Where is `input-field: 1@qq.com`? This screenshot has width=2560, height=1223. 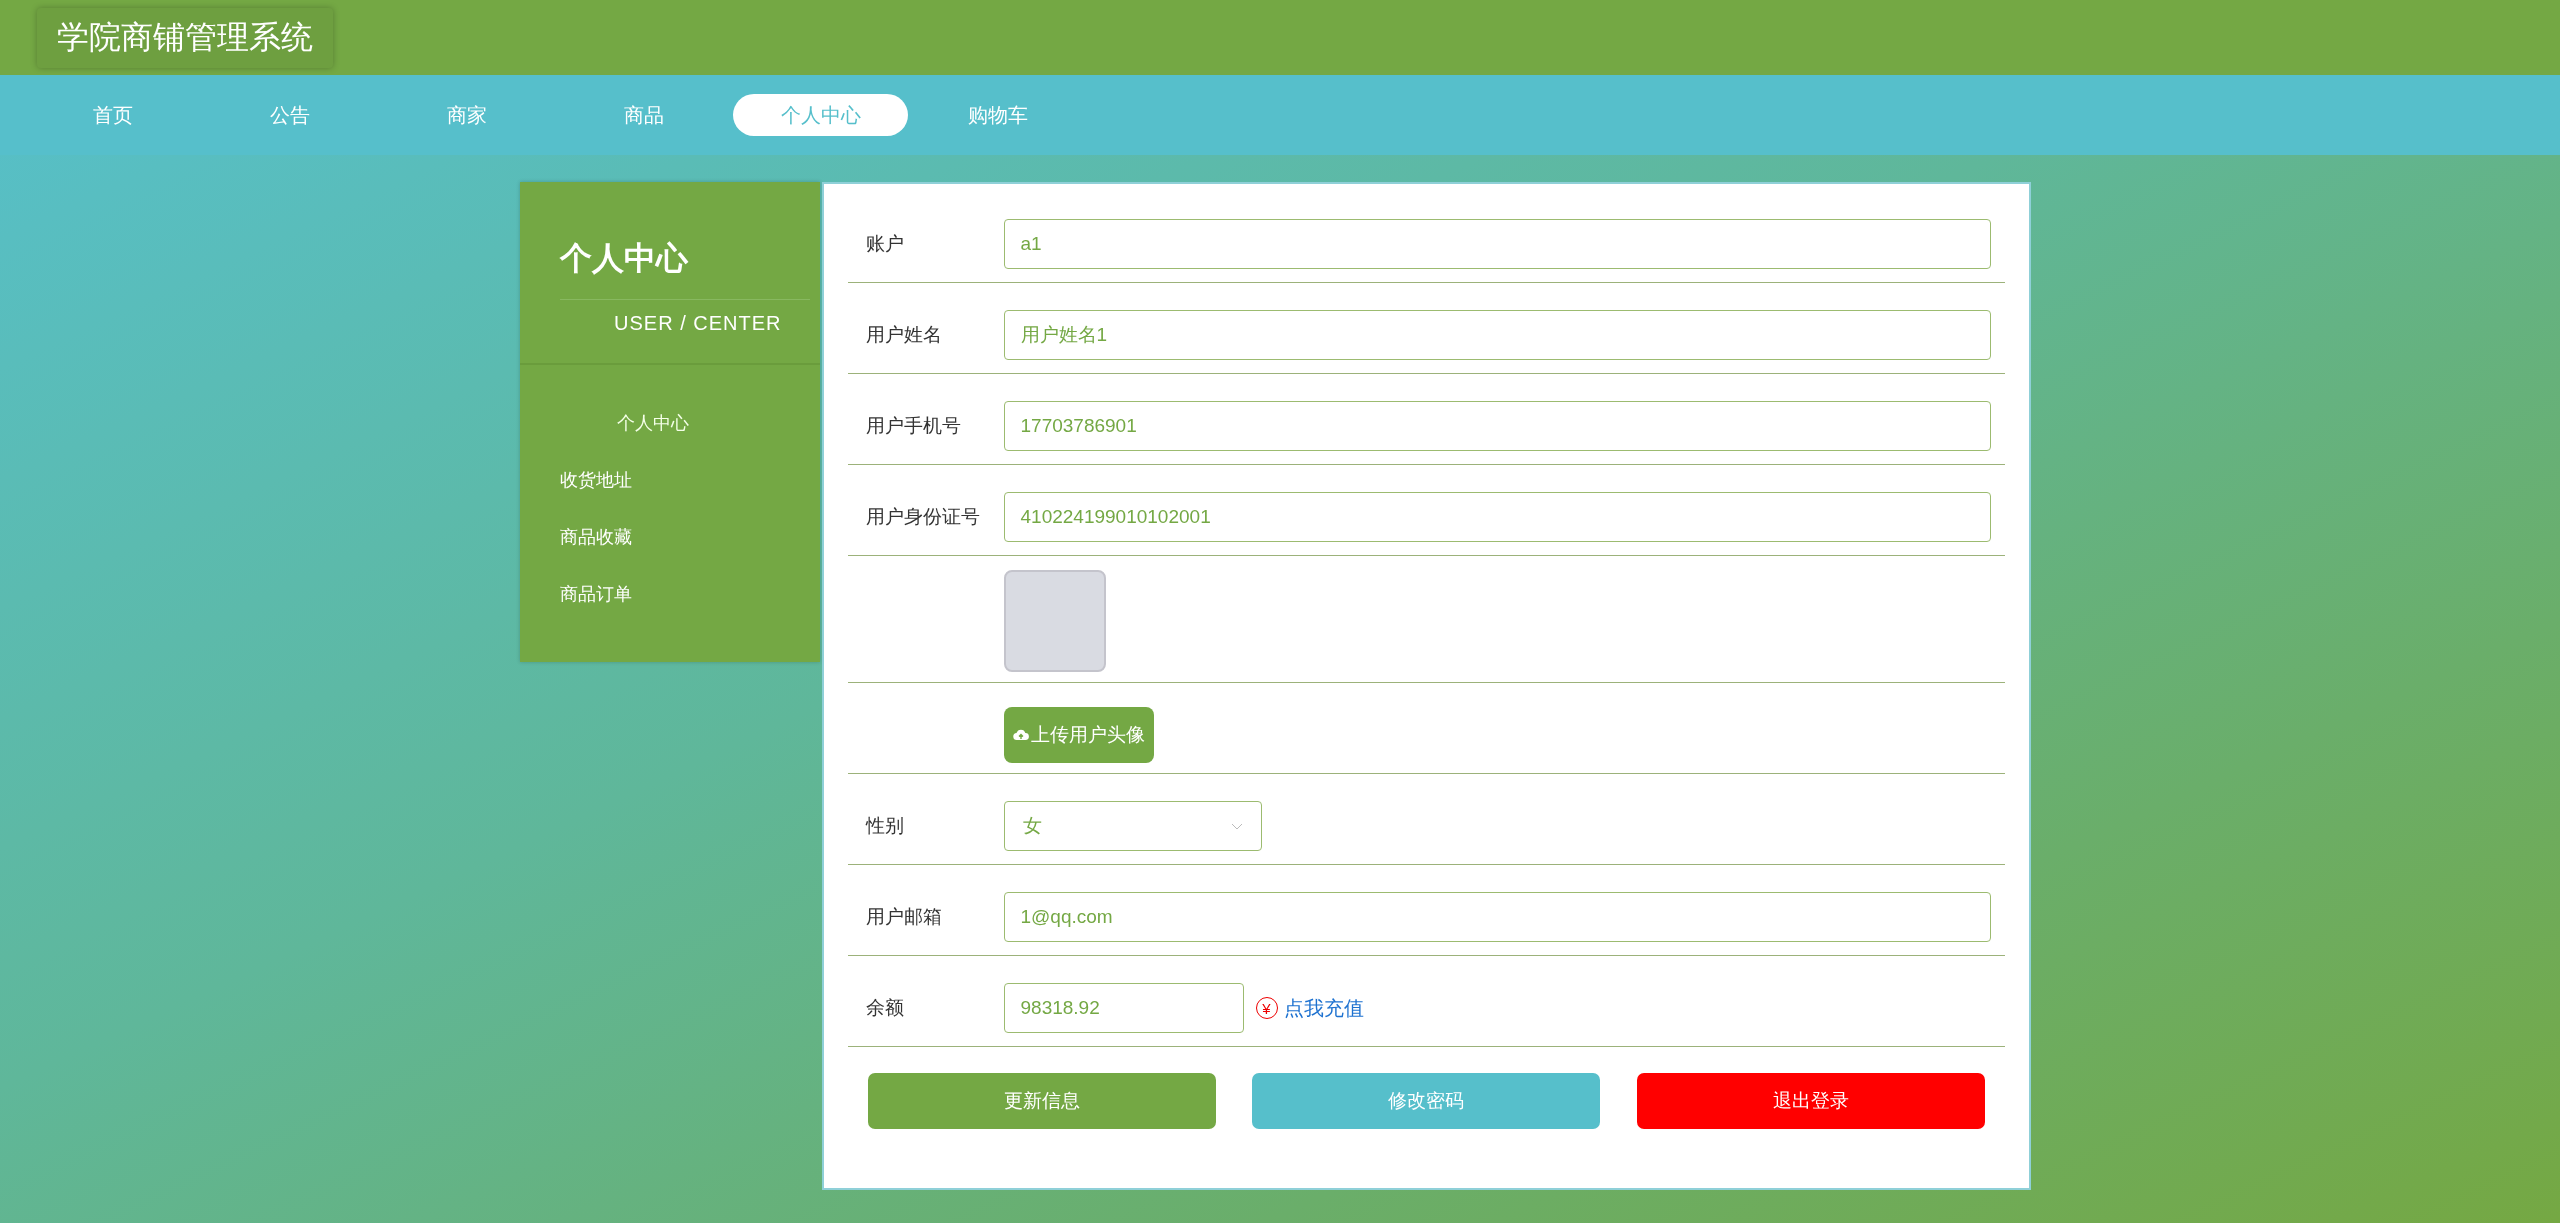
input-field: 1@qq.com is located at coordinates (1497, 917).